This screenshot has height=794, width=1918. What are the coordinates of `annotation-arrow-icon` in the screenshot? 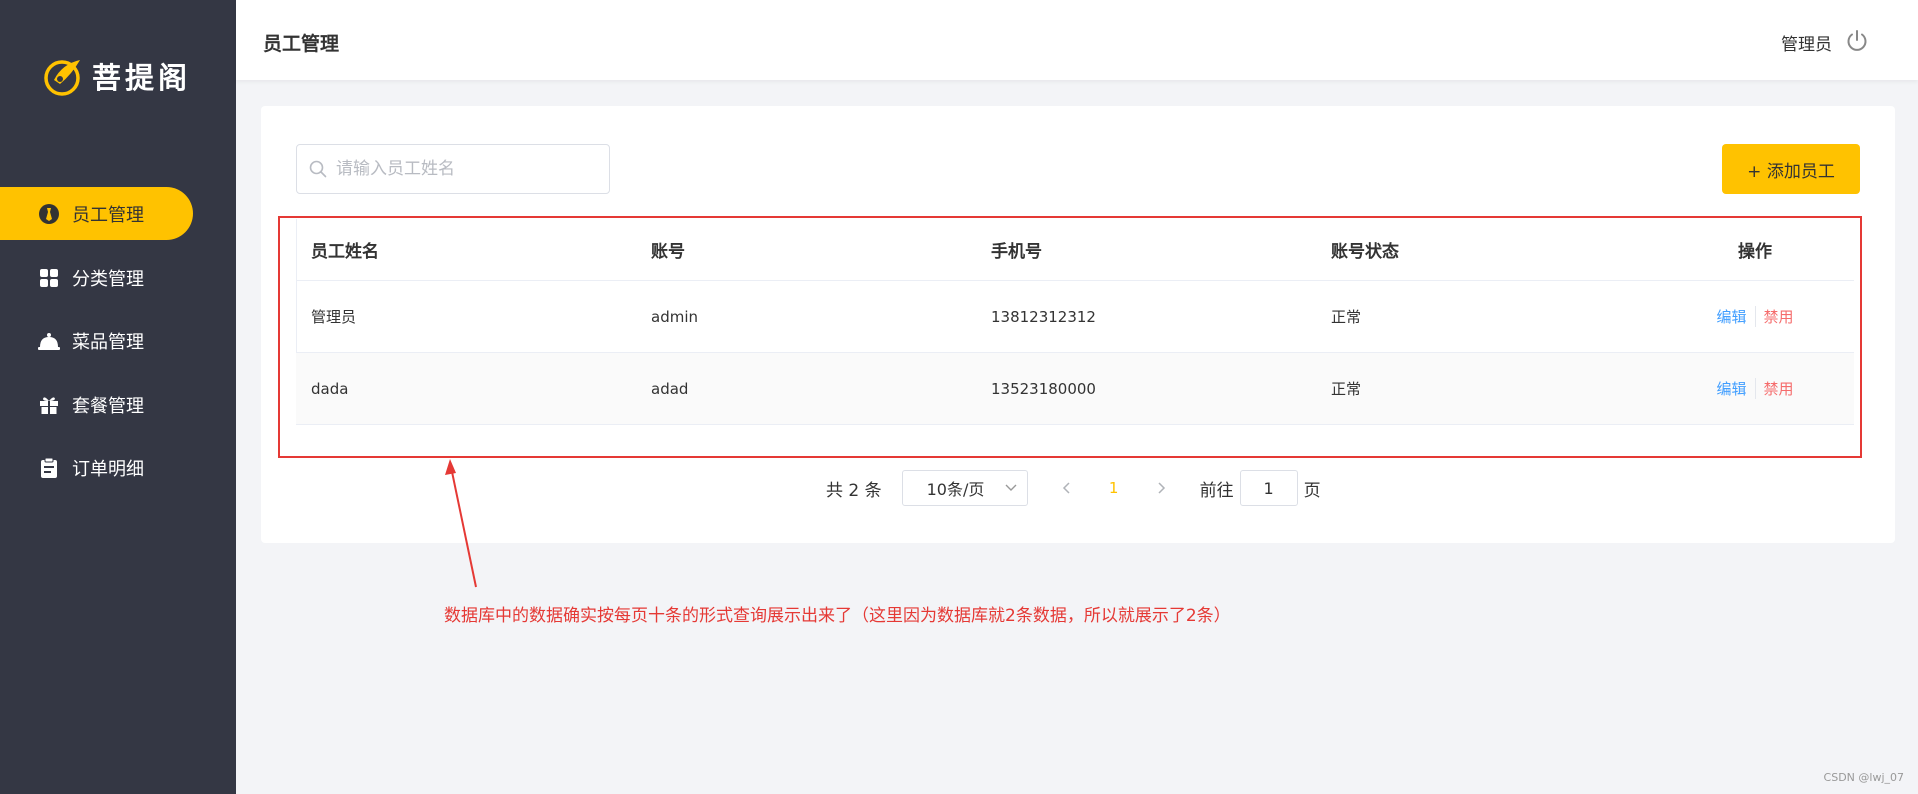 It's located at (461, 523).